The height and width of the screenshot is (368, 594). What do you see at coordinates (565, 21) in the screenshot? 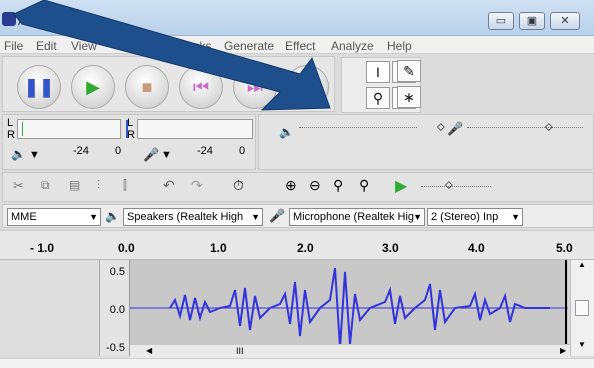
I see `close-button: ✕` at bounding box center [565, 21].